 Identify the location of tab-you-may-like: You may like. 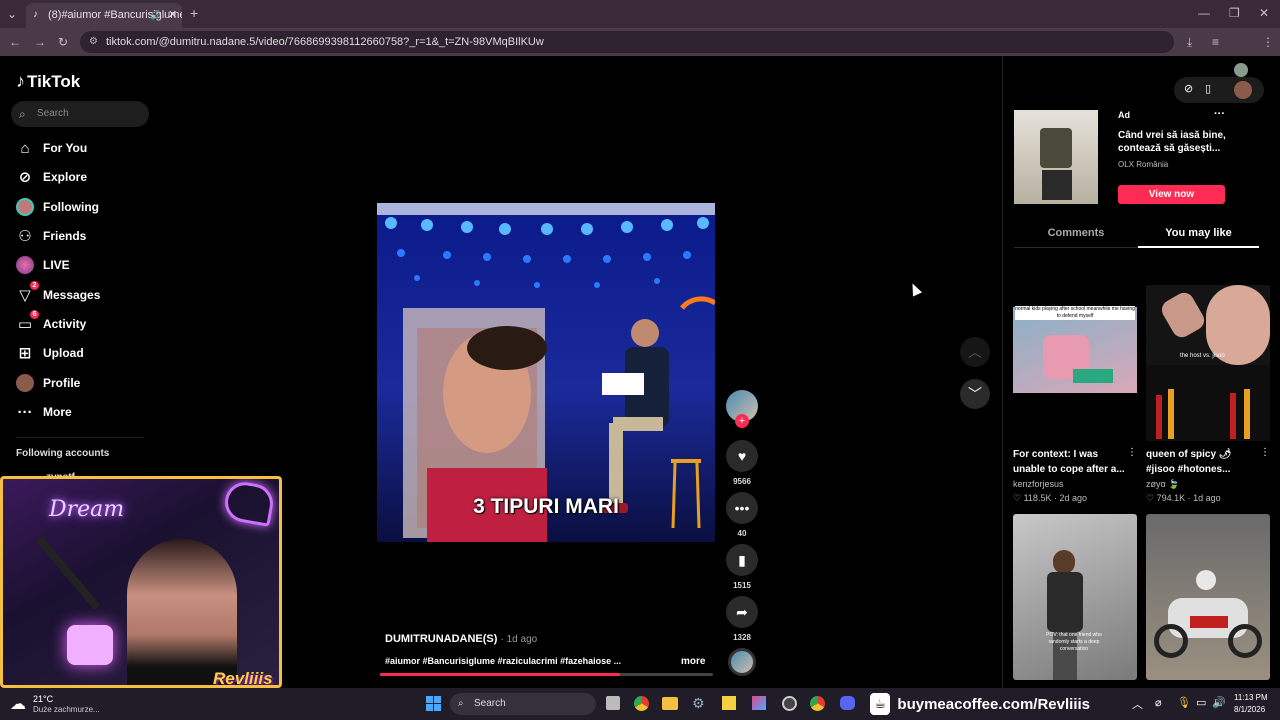
(1198, 233).